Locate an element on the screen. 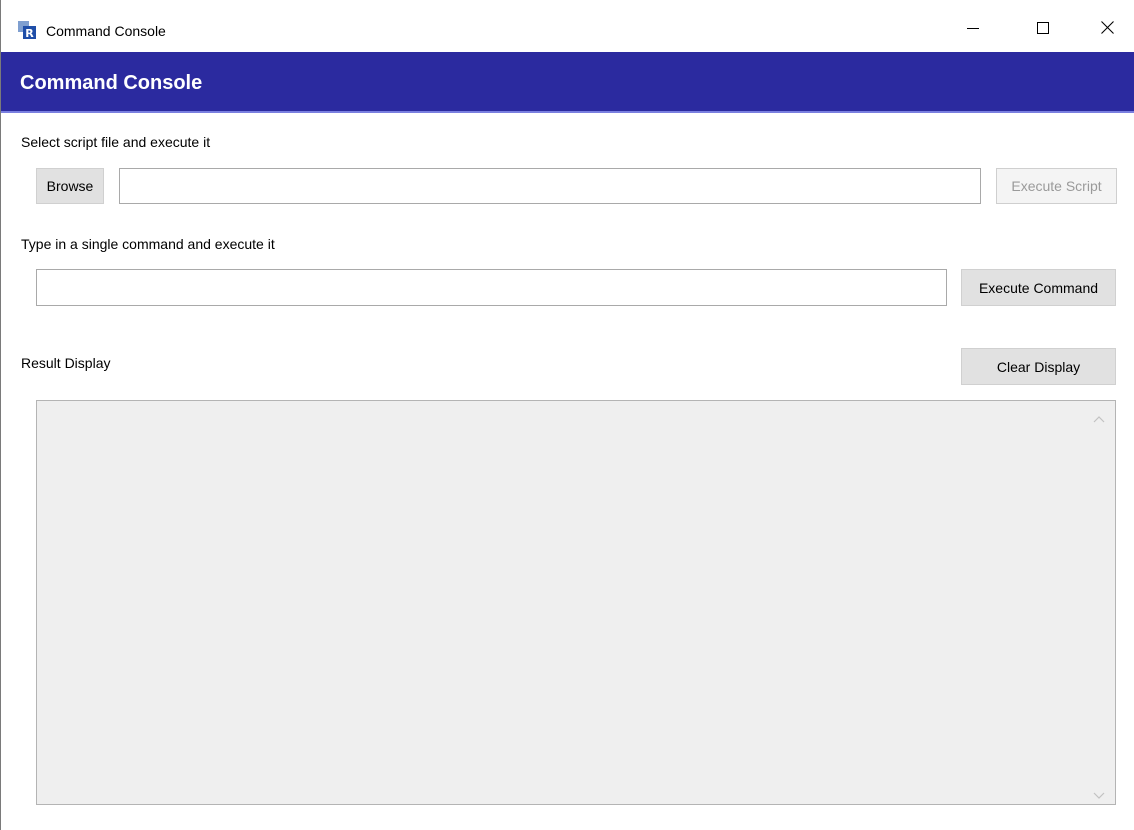  title-bar: R Command Console is located at coordinates (567, 26).